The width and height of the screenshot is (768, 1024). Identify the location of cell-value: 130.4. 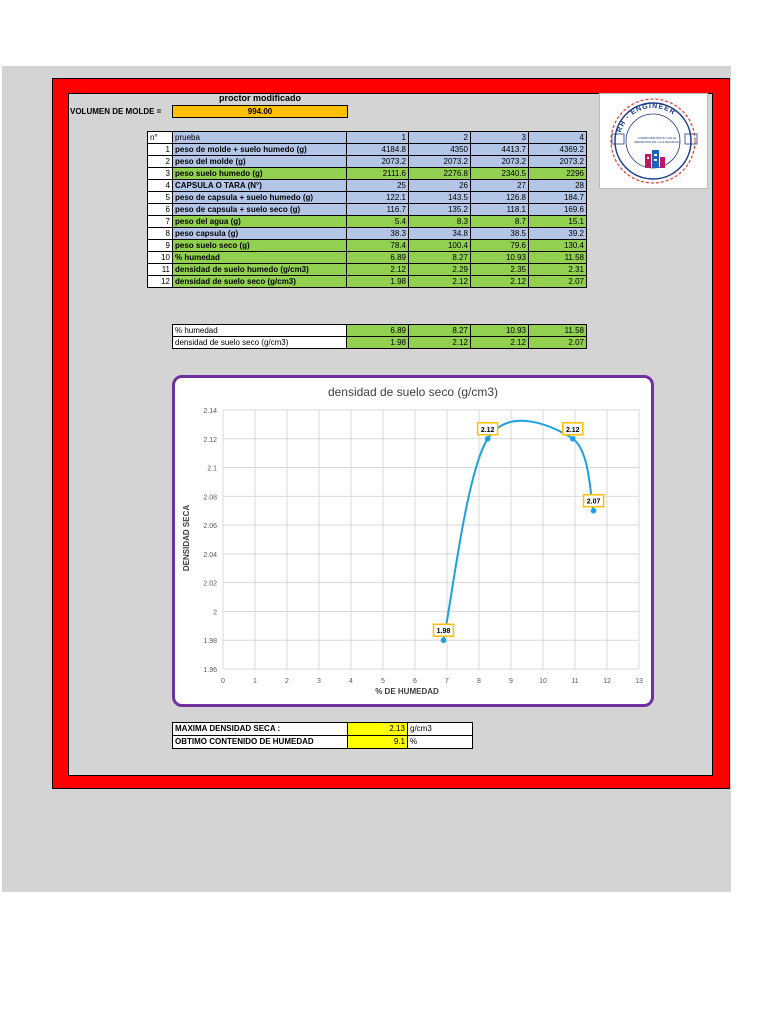
(557, 245).